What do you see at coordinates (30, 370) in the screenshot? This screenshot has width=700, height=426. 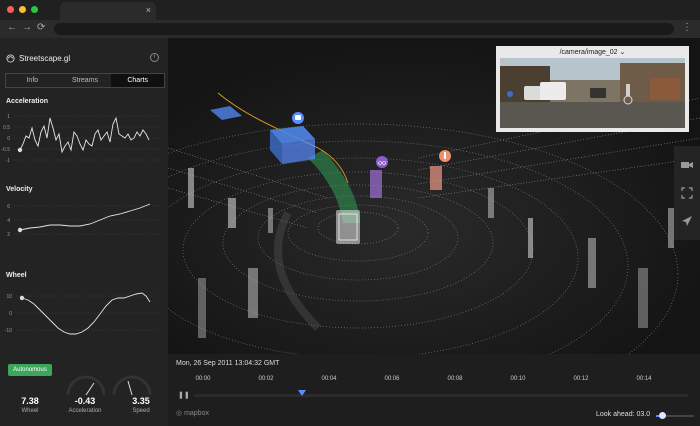 I see `autonomous-badge: Autonomous` at bounding box center [30, 370].